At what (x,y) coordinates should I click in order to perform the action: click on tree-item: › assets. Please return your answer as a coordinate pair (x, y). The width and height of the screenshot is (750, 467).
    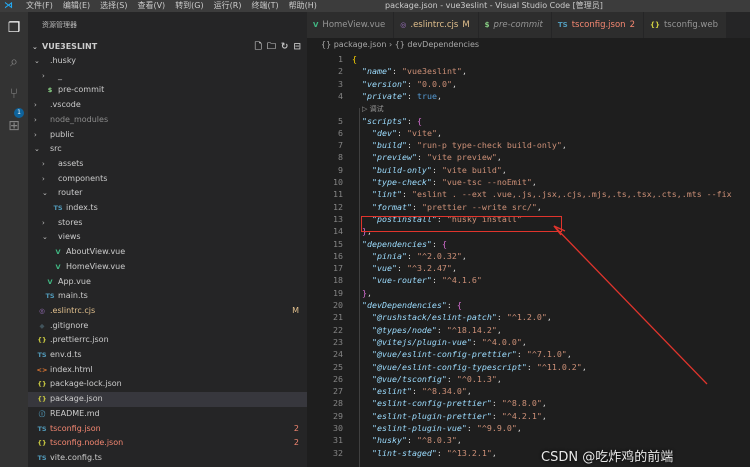
    Looking at the image, I should click on (167, 164).